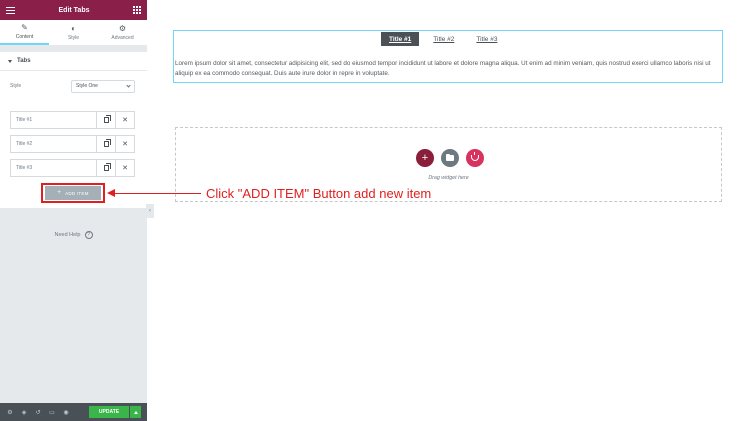 The width and height of the screenshot is (750, 421). I want to click on canvas-tab-1: Title #1, so click(400, 39).